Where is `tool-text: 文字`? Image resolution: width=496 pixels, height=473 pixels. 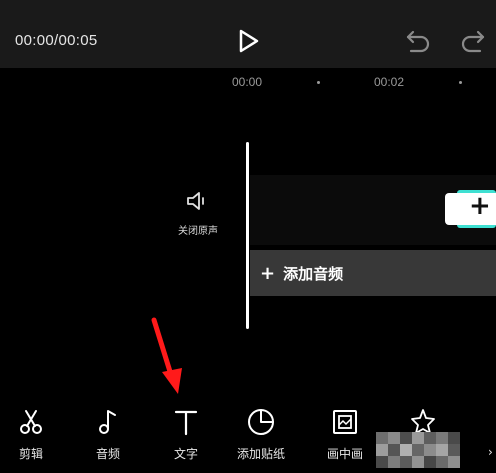 tool-text: 文字 is located at coordinates (186, 434).